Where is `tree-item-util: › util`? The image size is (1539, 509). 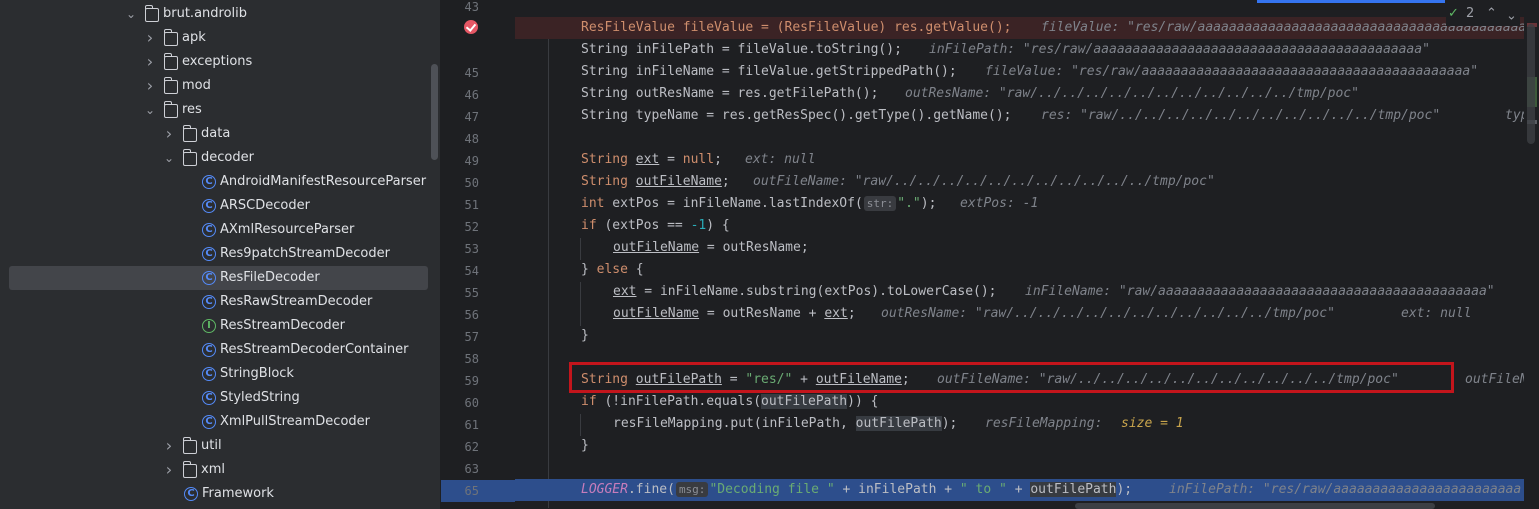
tree-item-util: › util is located at coordinates (216, 446).